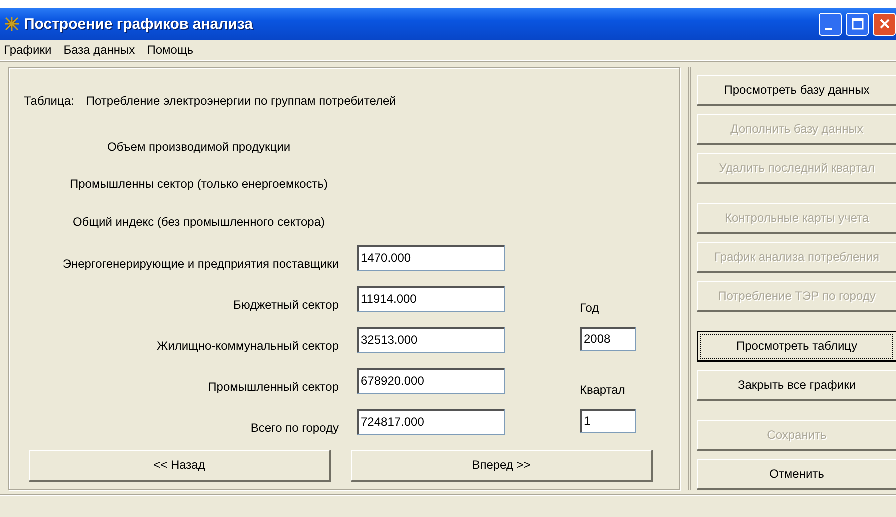 The width and height of the screenshot is (896, 517). I want to click on section-heading: Общий индекс (без промышленного сектора), so click(199, 221).